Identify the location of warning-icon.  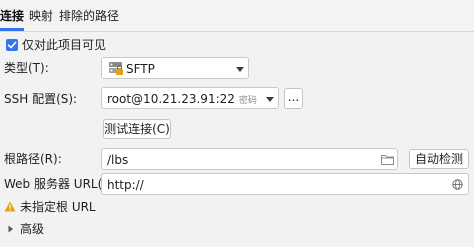
(10, 206).